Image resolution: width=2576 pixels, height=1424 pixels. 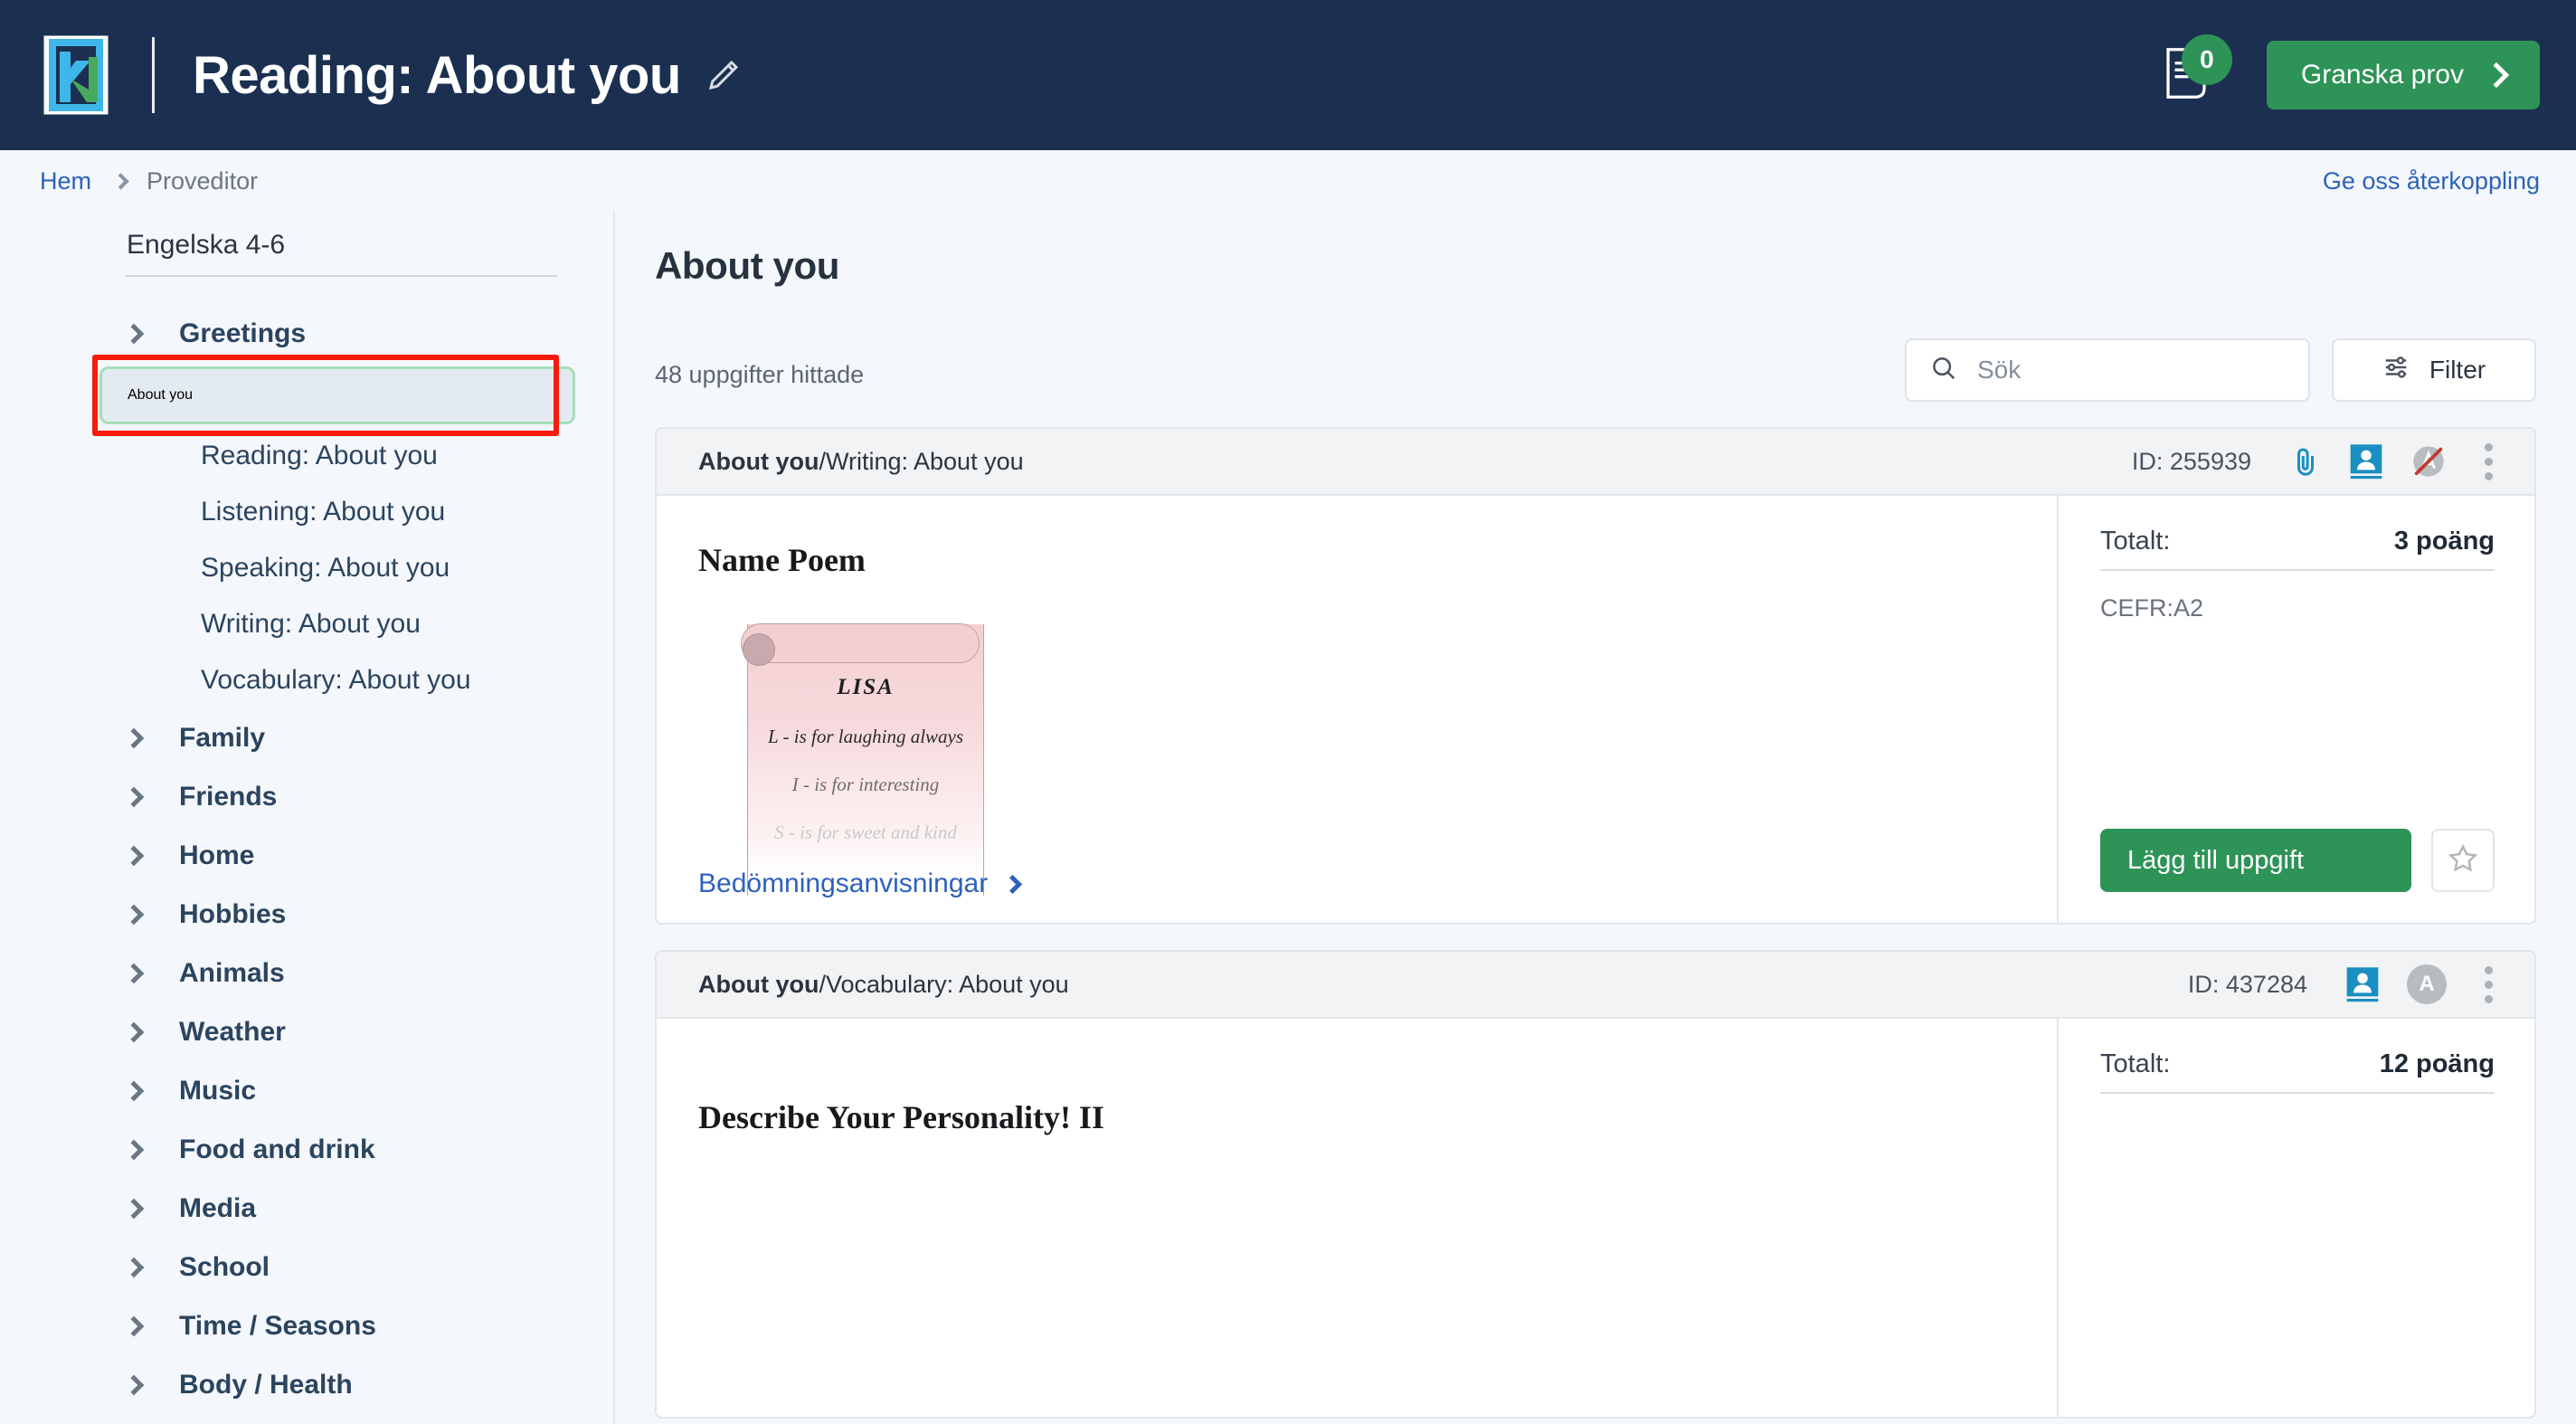 What do you see at coordinates (747, 265) in the screenshot?
I see `main-title: About you` at bounding box center [747, 265].